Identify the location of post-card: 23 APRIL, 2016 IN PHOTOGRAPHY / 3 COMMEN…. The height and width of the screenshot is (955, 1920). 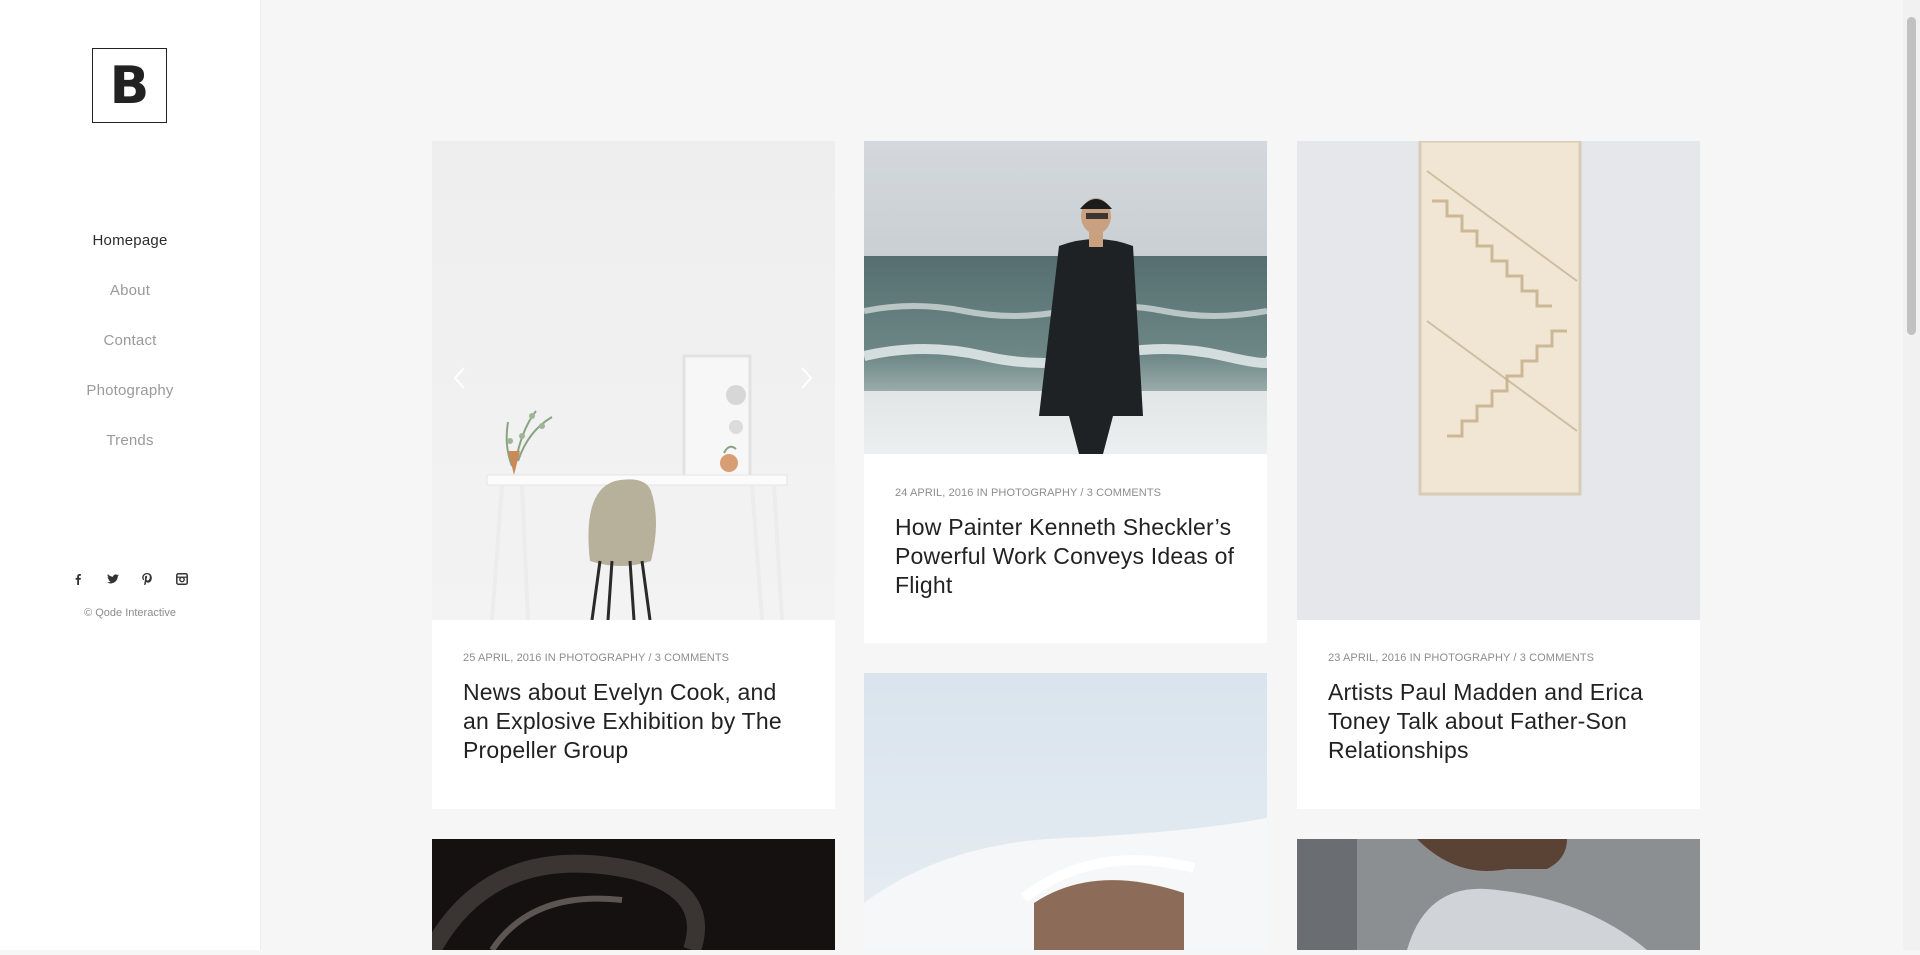
(1498, 475).